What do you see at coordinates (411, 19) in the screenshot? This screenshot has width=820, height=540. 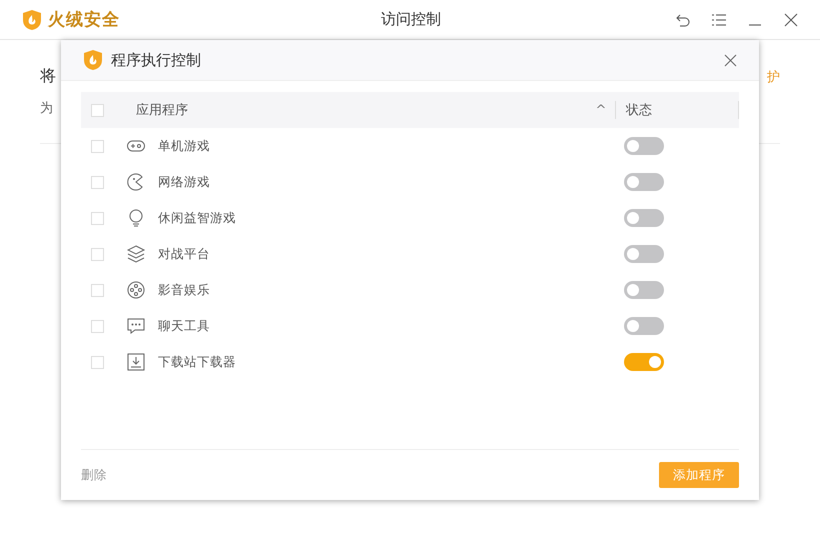 I see `window-title: 访问控制` at bounding box center [411, 19].